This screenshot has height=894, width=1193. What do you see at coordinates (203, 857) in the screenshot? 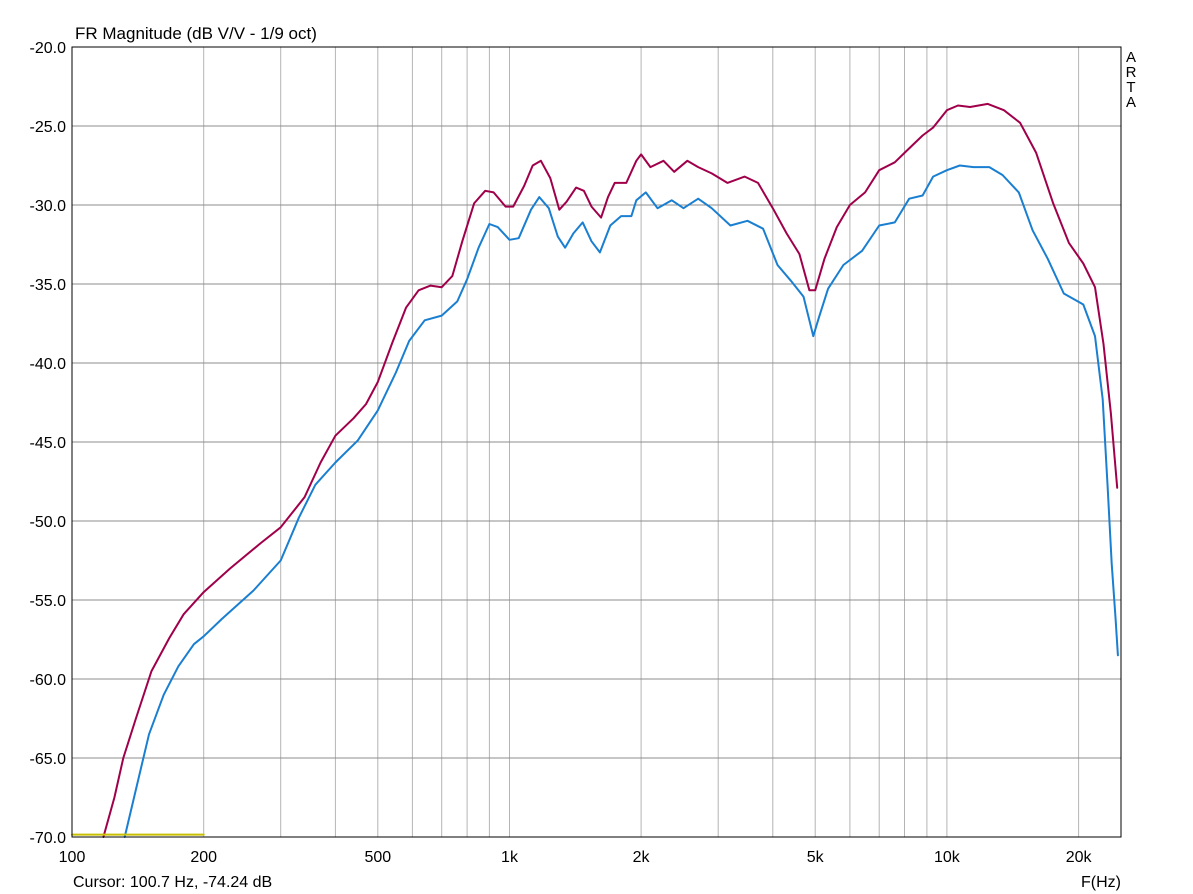
I see `x-tick-label: 200` at bounding box center [203, 857].